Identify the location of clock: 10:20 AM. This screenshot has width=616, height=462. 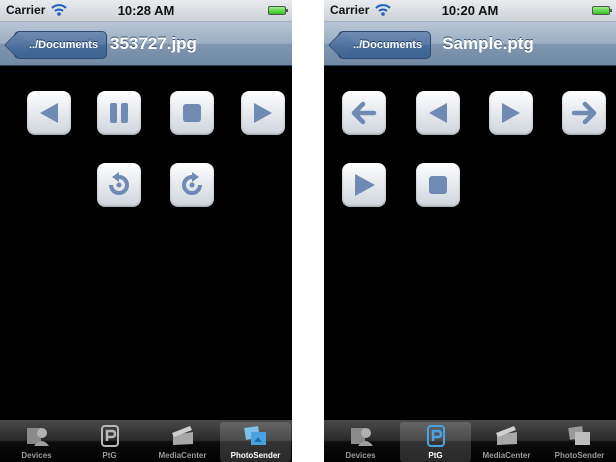
(470, 10).